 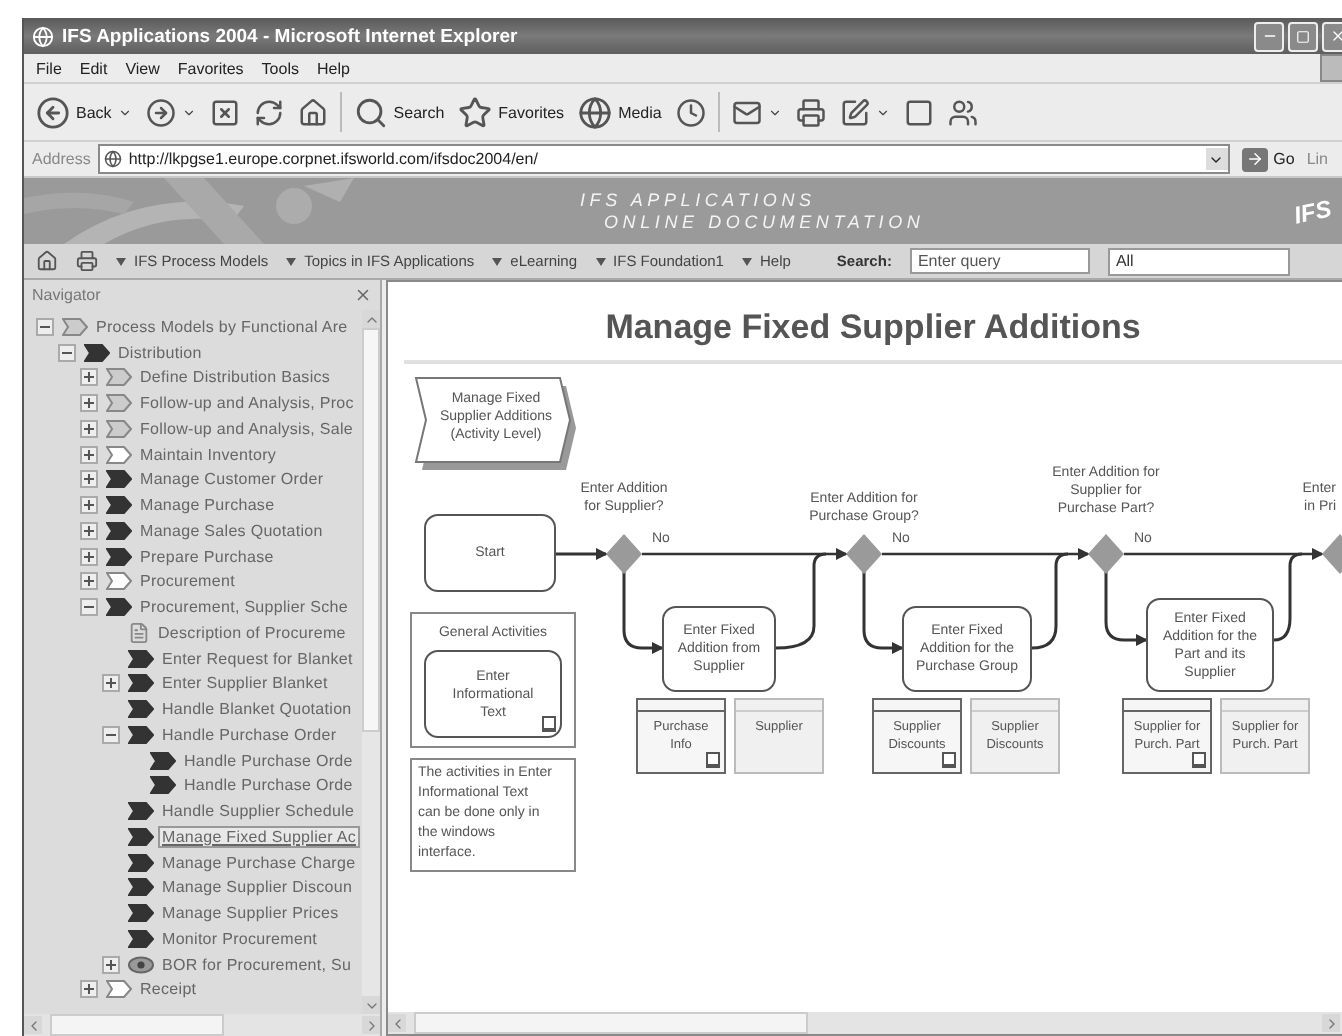 I want to click on menu-item: View, so click(x=142, y=68).